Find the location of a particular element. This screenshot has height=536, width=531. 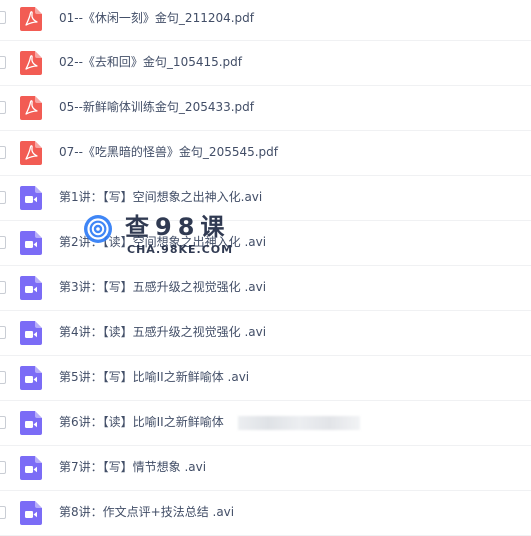

file-name: 第4讲：【读】五感升级之视觉强化 .avi is located at coordinates (162, 332).